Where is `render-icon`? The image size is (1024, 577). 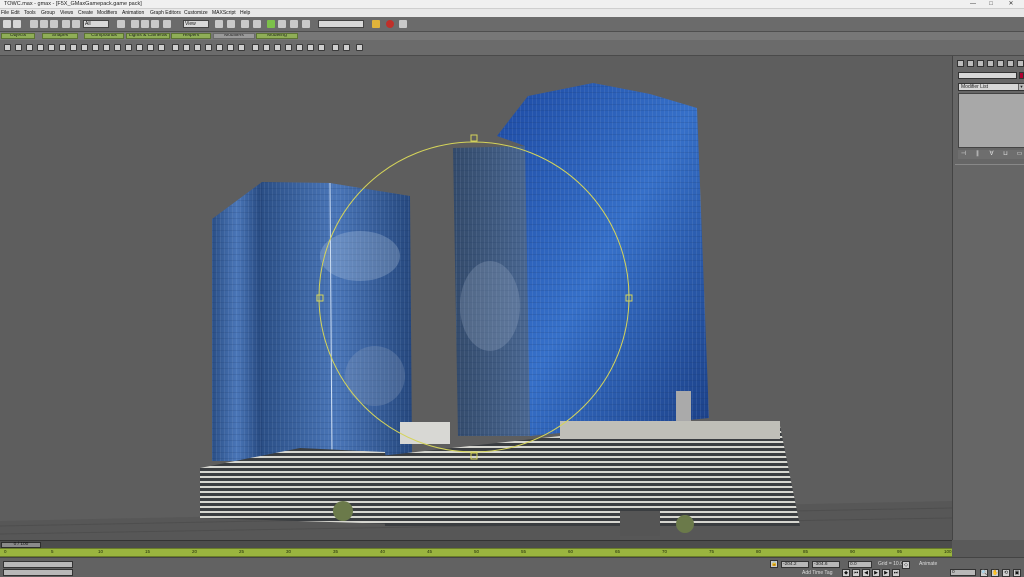 render-icon is located at coordinates (390, 24).